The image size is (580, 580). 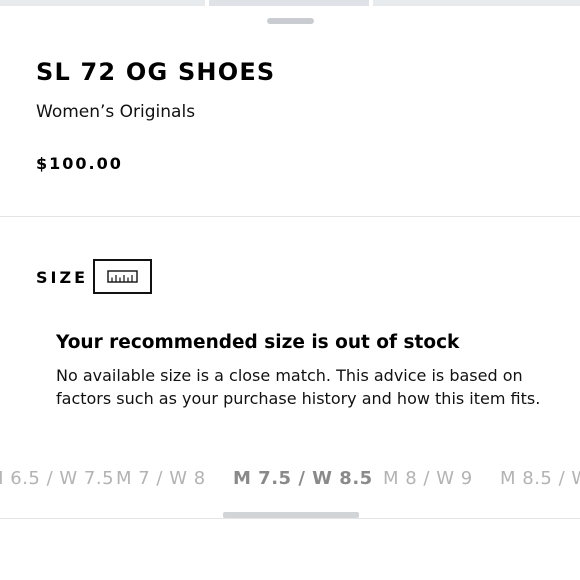 What do you see at coordinates (116, 112) in the screenshot?
I see `product-subtitle: Women’s Originals` at bounding box center [116, 112].